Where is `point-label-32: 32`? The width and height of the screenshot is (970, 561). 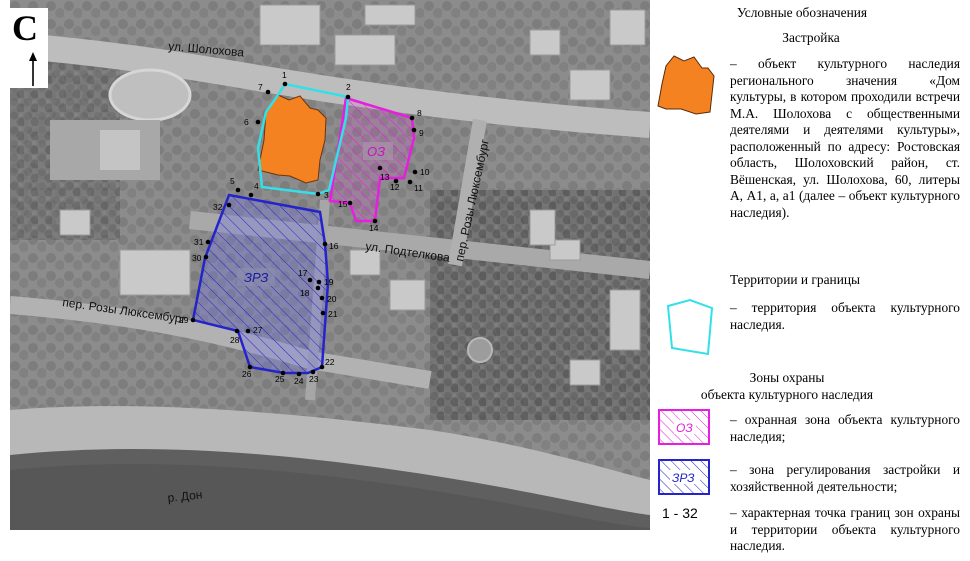 point-label-32: 32 is located at coordinates (218, 207).